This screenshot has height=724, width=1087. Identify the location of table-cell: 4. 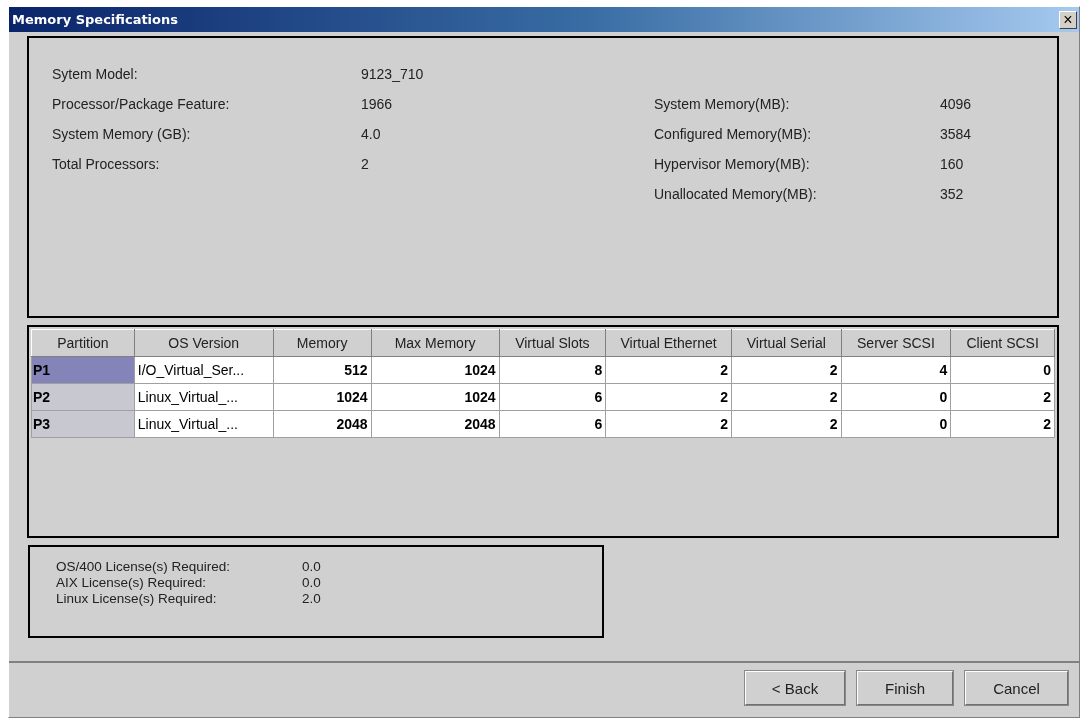
(896, 370).